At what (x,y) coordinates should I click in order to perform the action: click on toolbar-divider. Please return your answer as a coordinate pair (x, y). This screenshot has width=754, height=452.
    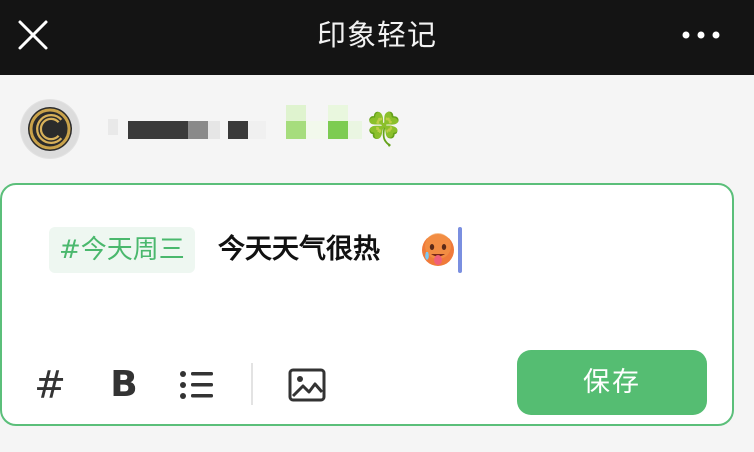
    Looking at the image, I should click on (252, 384).